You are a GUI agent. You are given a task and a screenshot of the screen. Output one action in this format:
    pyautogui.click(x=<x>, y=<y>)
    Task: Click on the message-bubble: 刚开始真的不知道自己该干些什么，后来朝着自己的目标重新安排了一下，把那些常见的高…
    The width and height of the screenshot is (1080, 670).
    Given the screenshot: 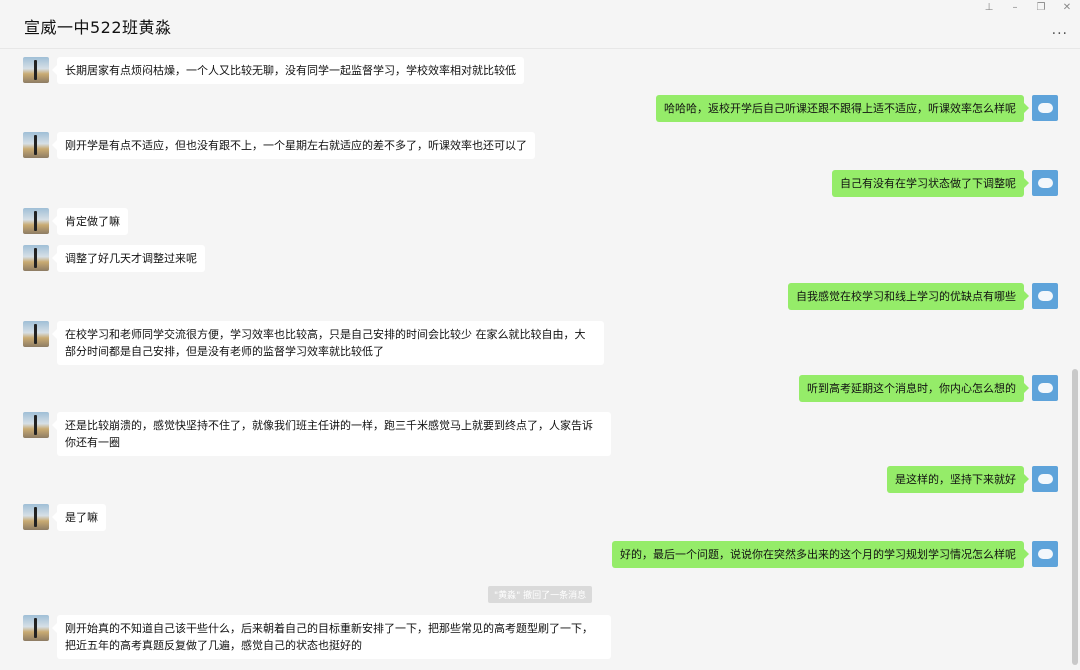 What is the action you would take?
    pyautogui.click(x=331, y=637)
    